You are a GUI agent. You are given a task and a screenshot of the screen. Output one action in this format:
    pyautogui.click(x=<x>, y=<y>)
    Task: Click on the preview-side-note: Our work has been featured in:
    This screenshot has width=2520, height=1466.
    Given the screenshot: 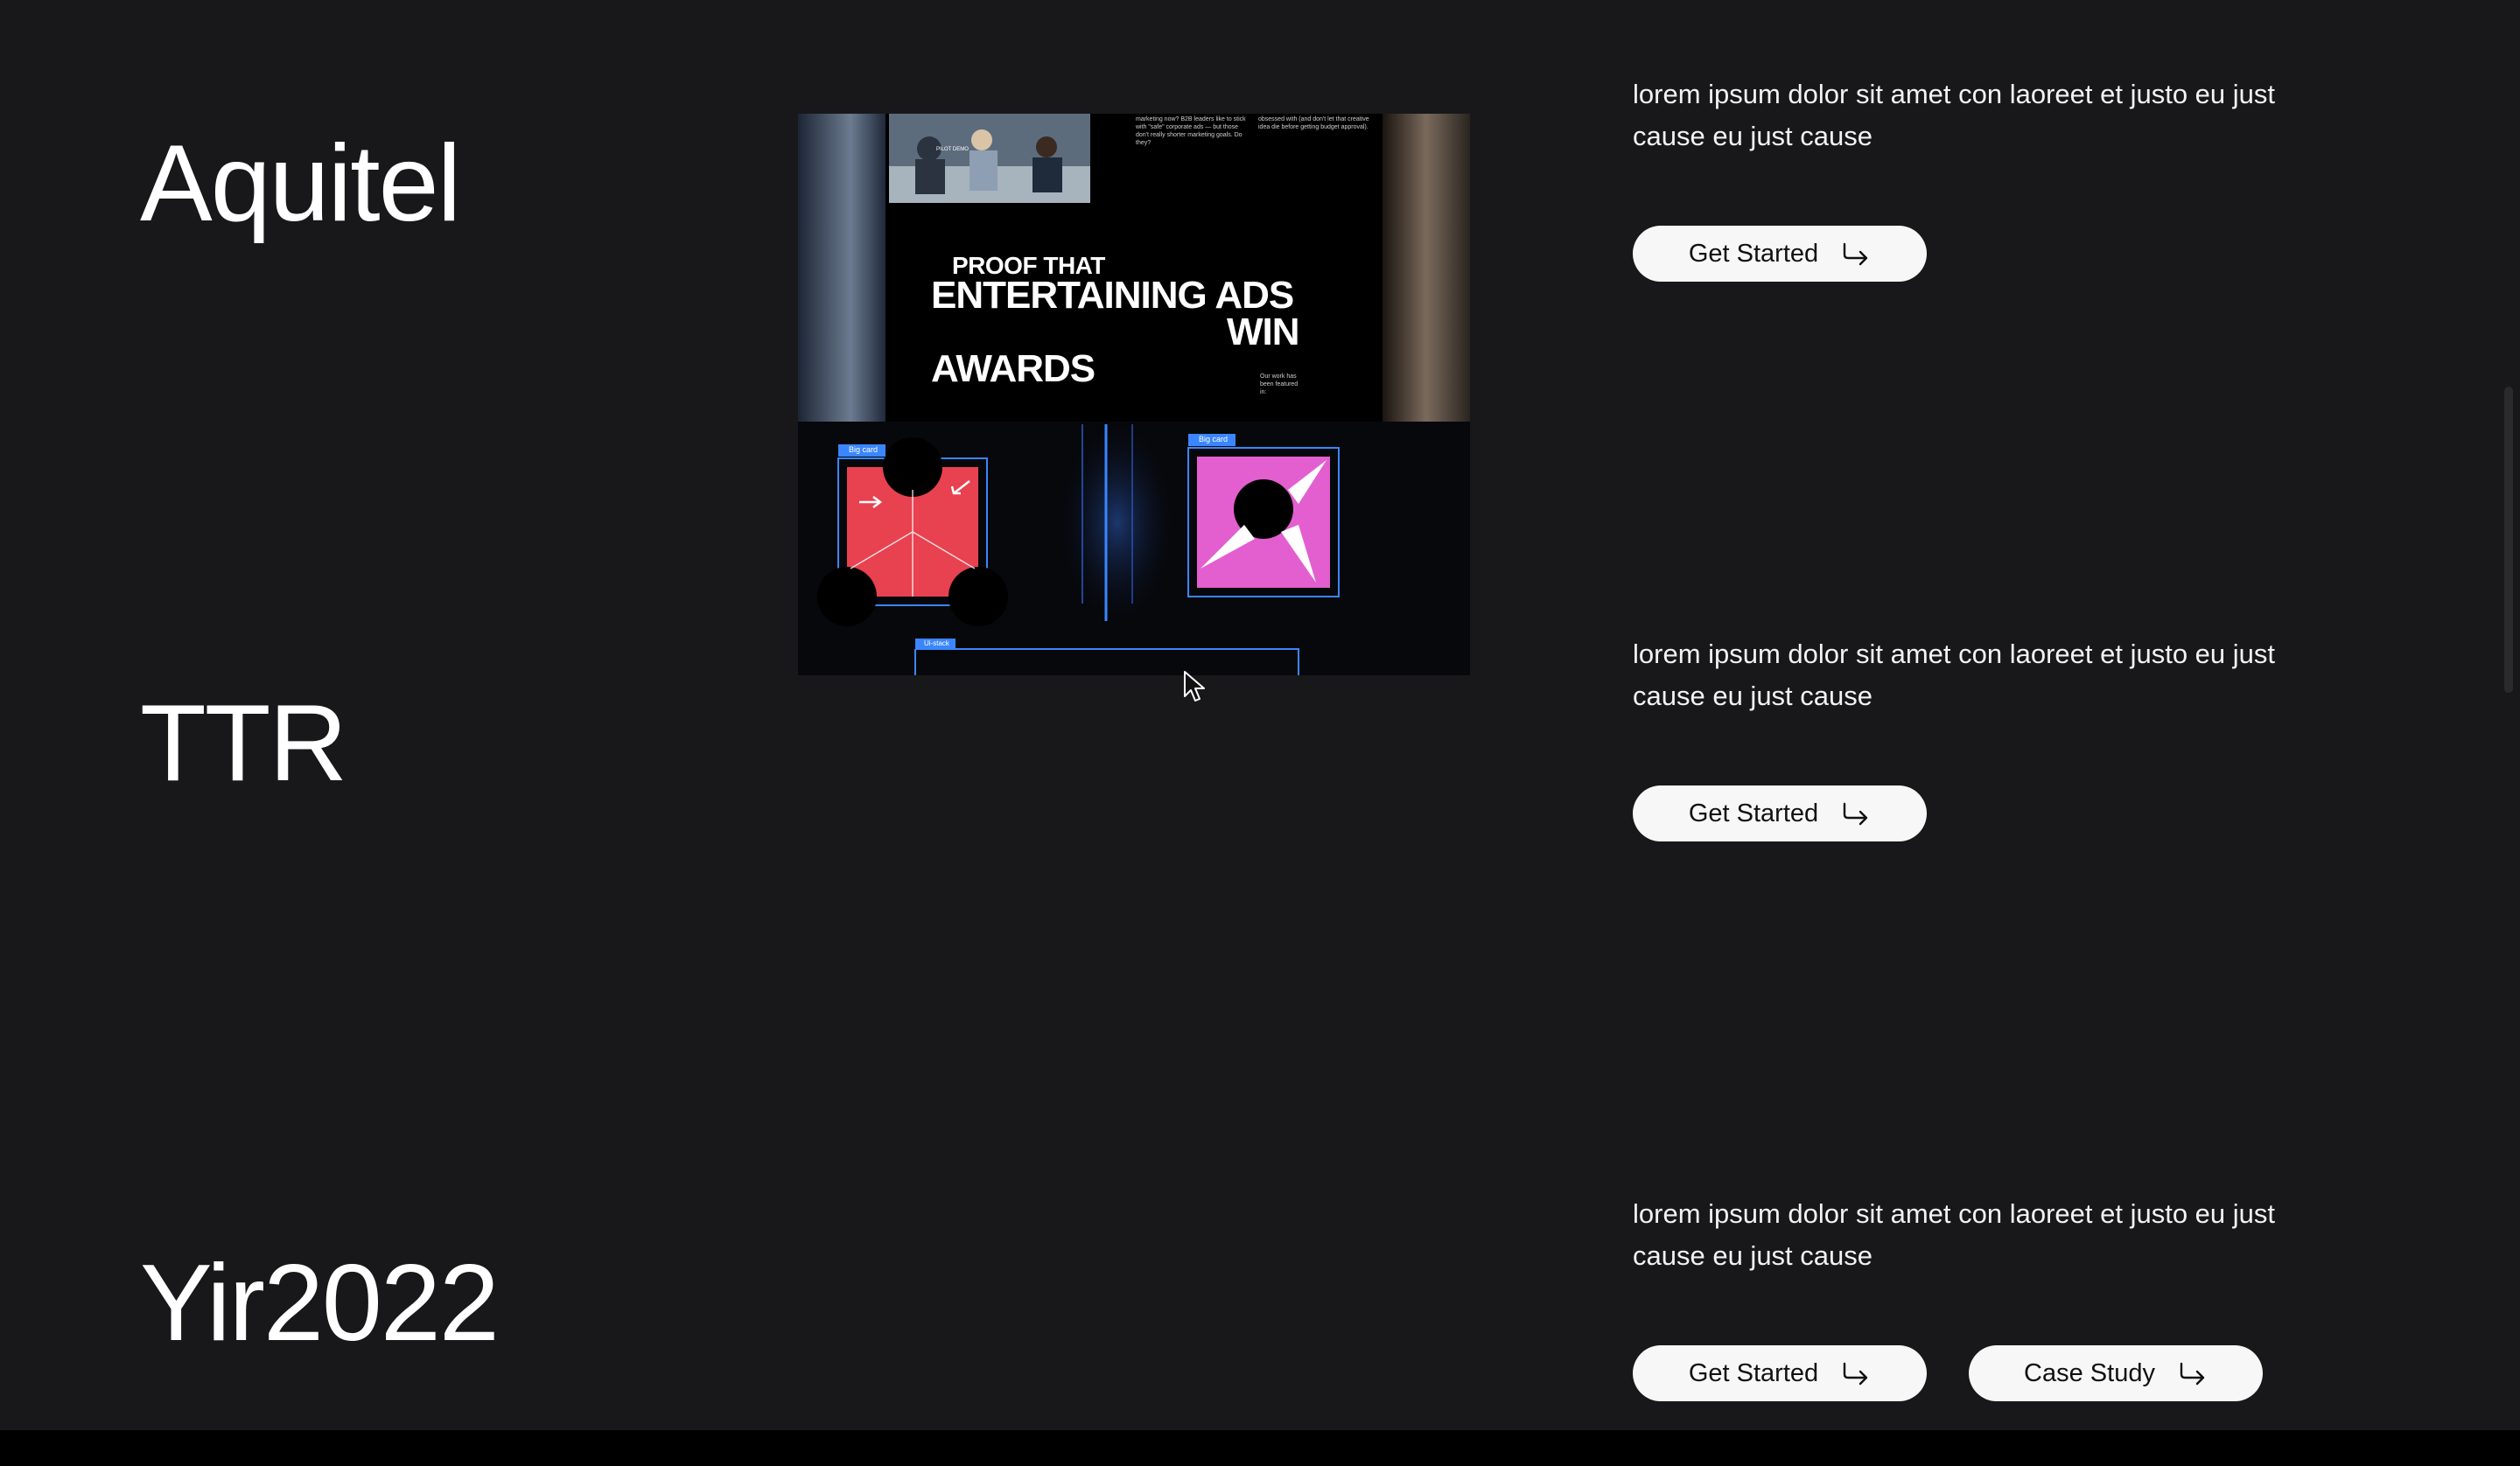 What is the action you would take?
    pyautogui.click(x=1279, y=384)
    